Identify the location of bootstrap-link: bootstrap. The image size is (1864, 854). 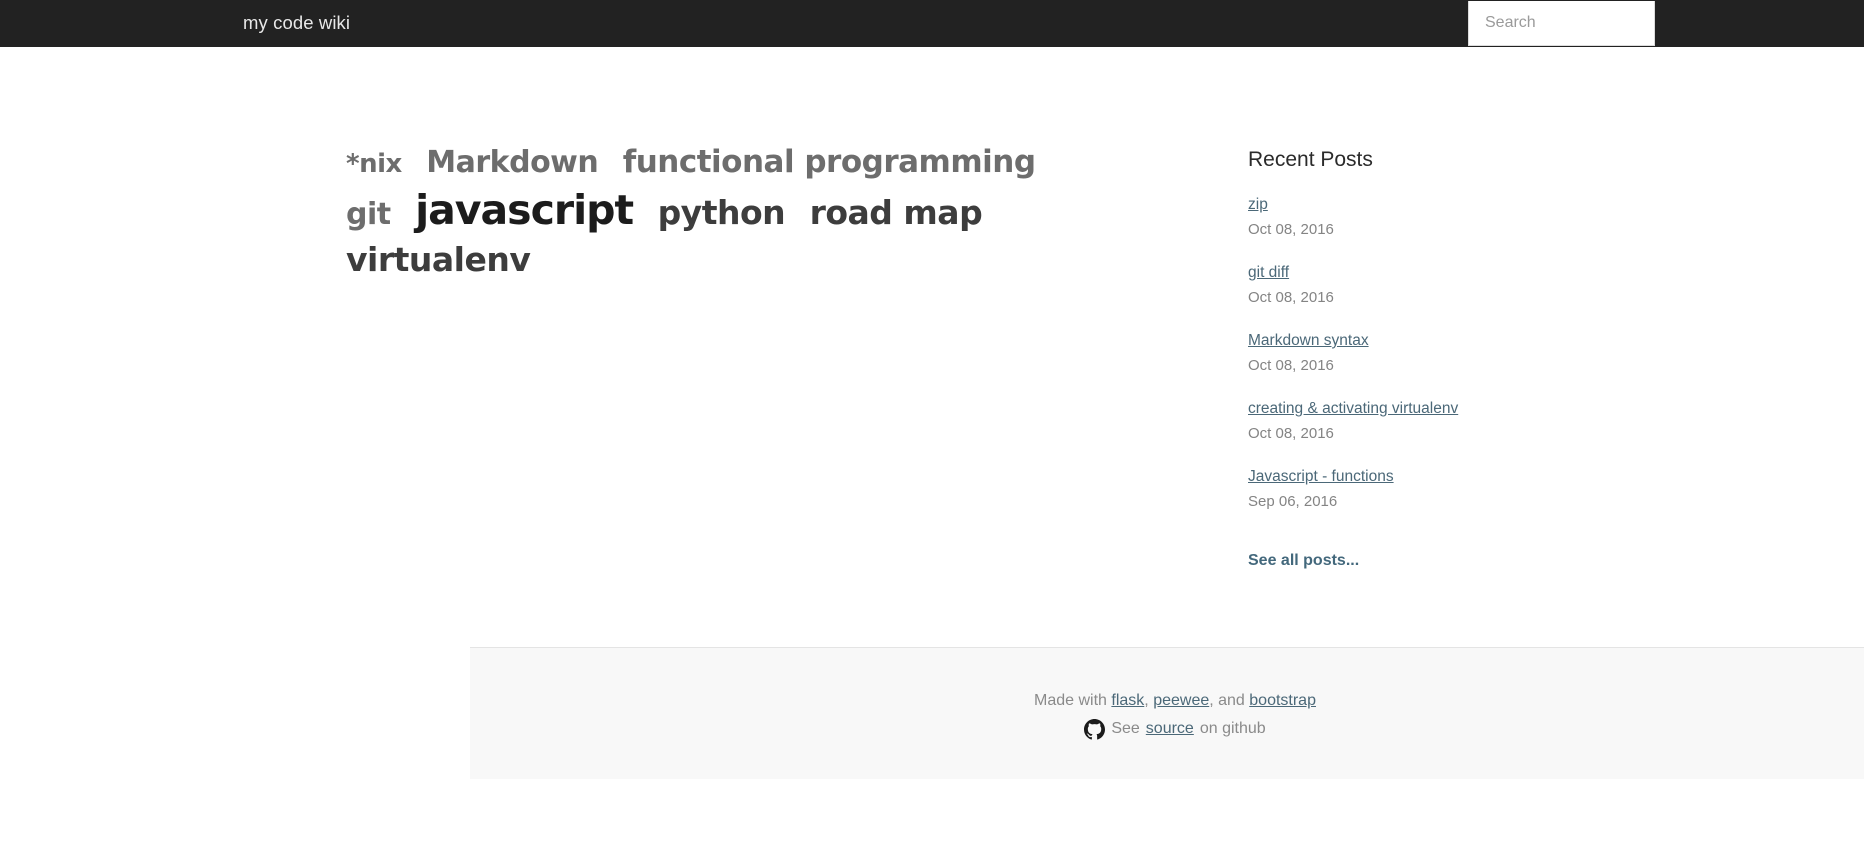
(1282, 700).